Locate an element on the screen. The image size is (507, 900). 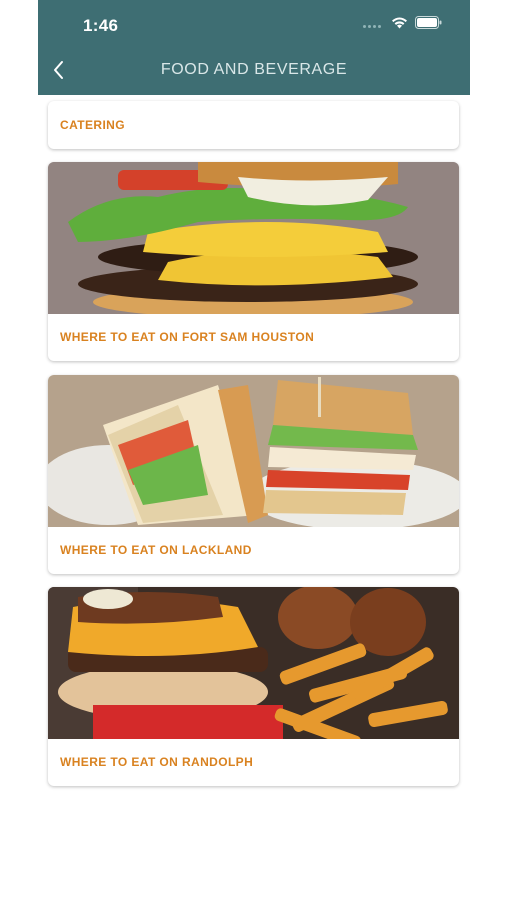
wifi-icon is located at coordinates (399, 23).